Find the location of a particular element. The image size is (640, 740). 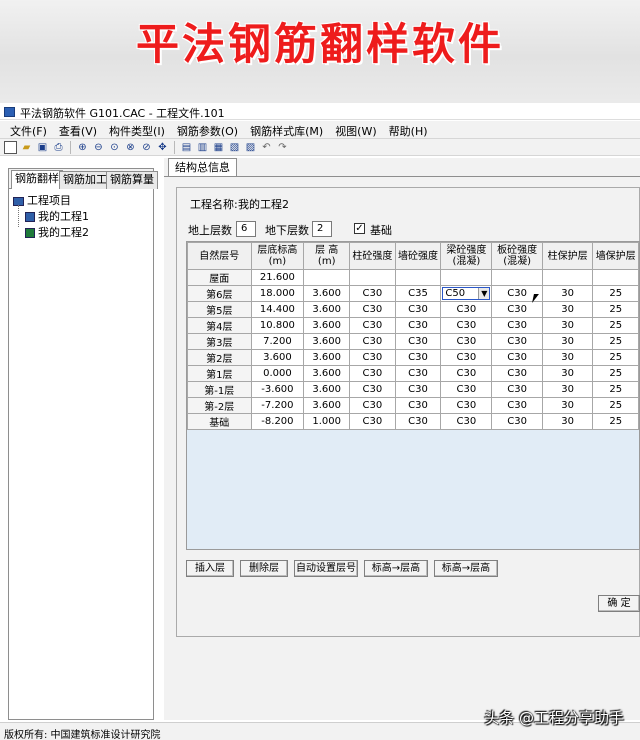

page-plus-icon: ▥ is located at coordinates (202, 147).